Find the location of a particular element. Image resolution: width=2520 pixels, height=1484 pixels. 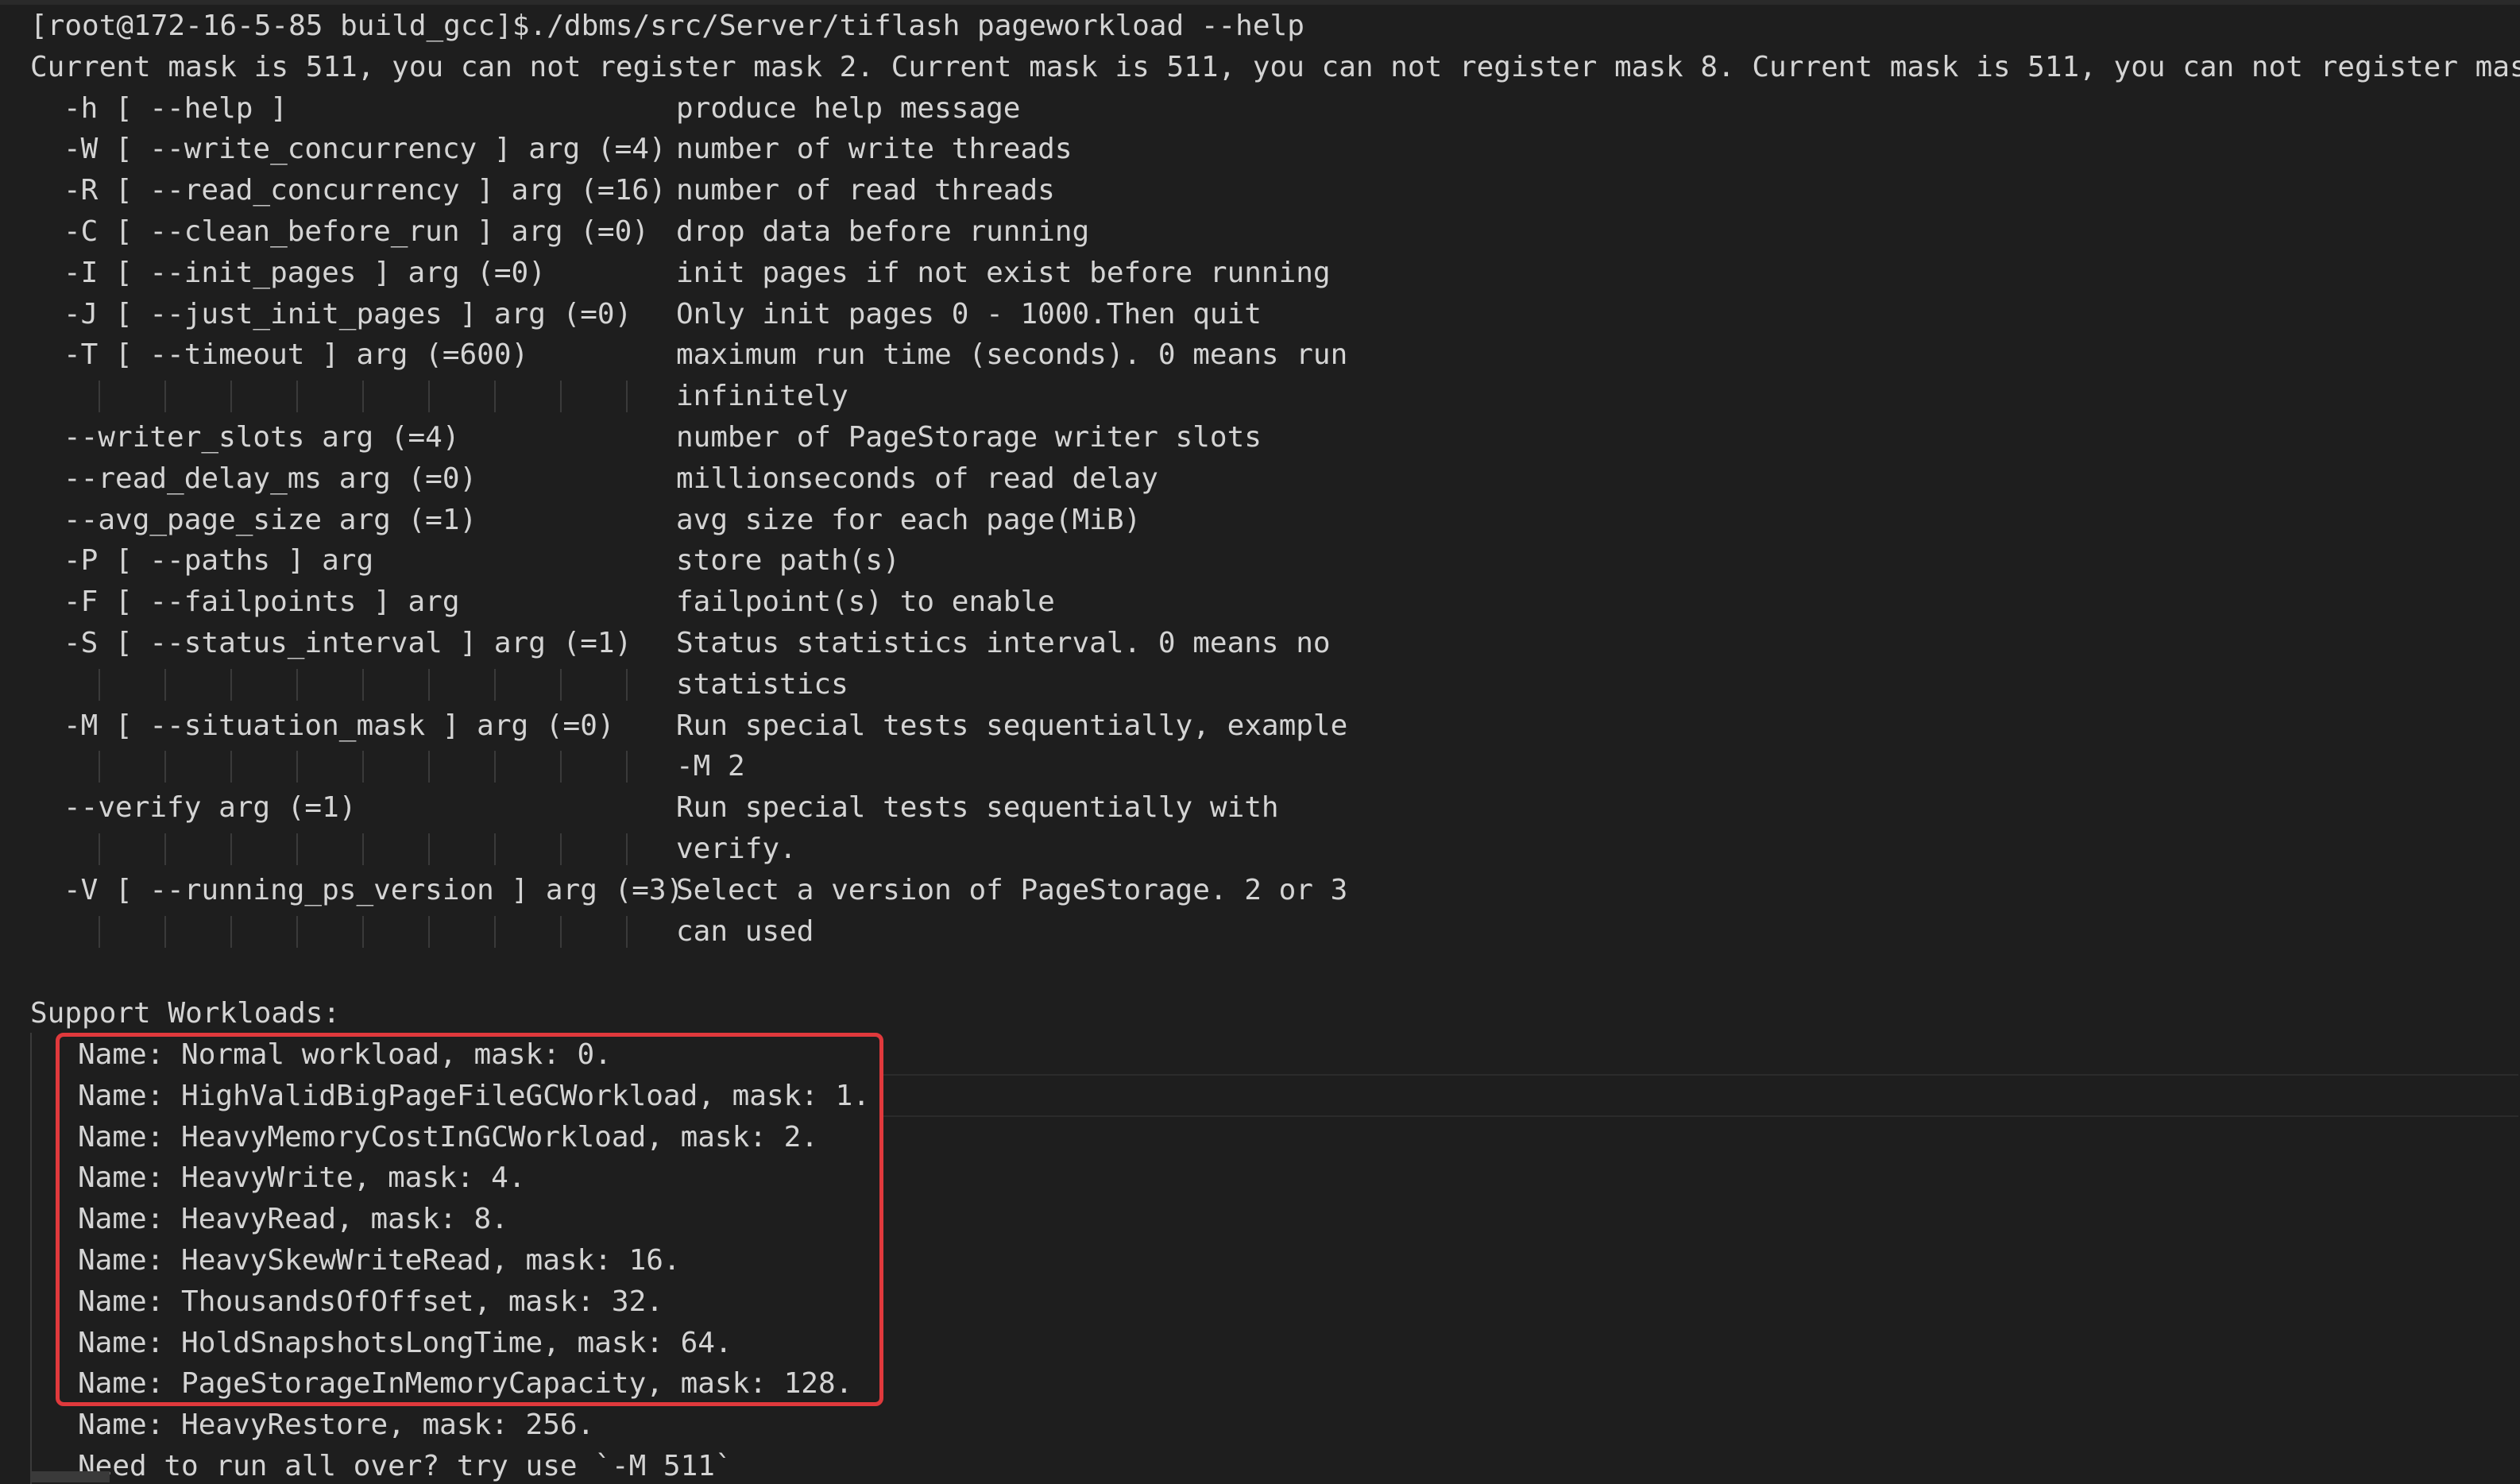

option-description: statistics is located at coordinates (762, 684).